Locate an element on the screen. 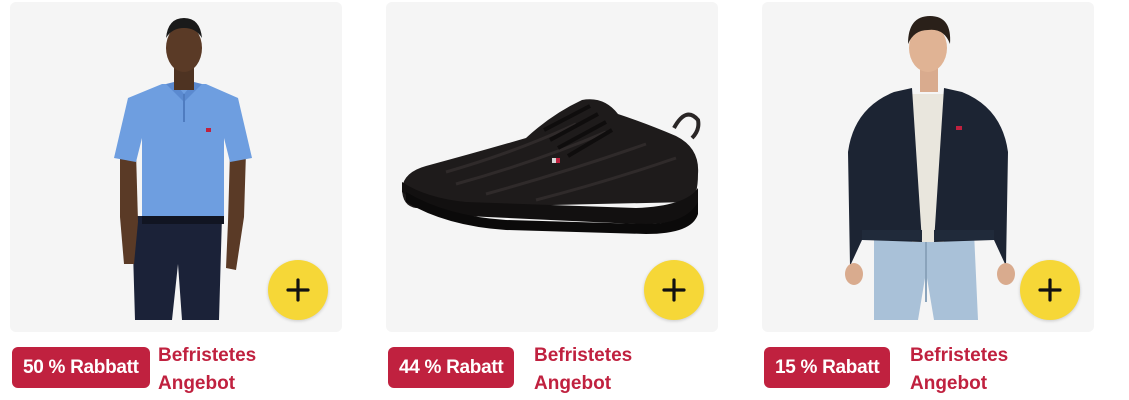 The width and height of the screenshot is (1129, 400). product-meta: 44 % Rabatt Befristetes Angebot is located at coordinates (552, 370).